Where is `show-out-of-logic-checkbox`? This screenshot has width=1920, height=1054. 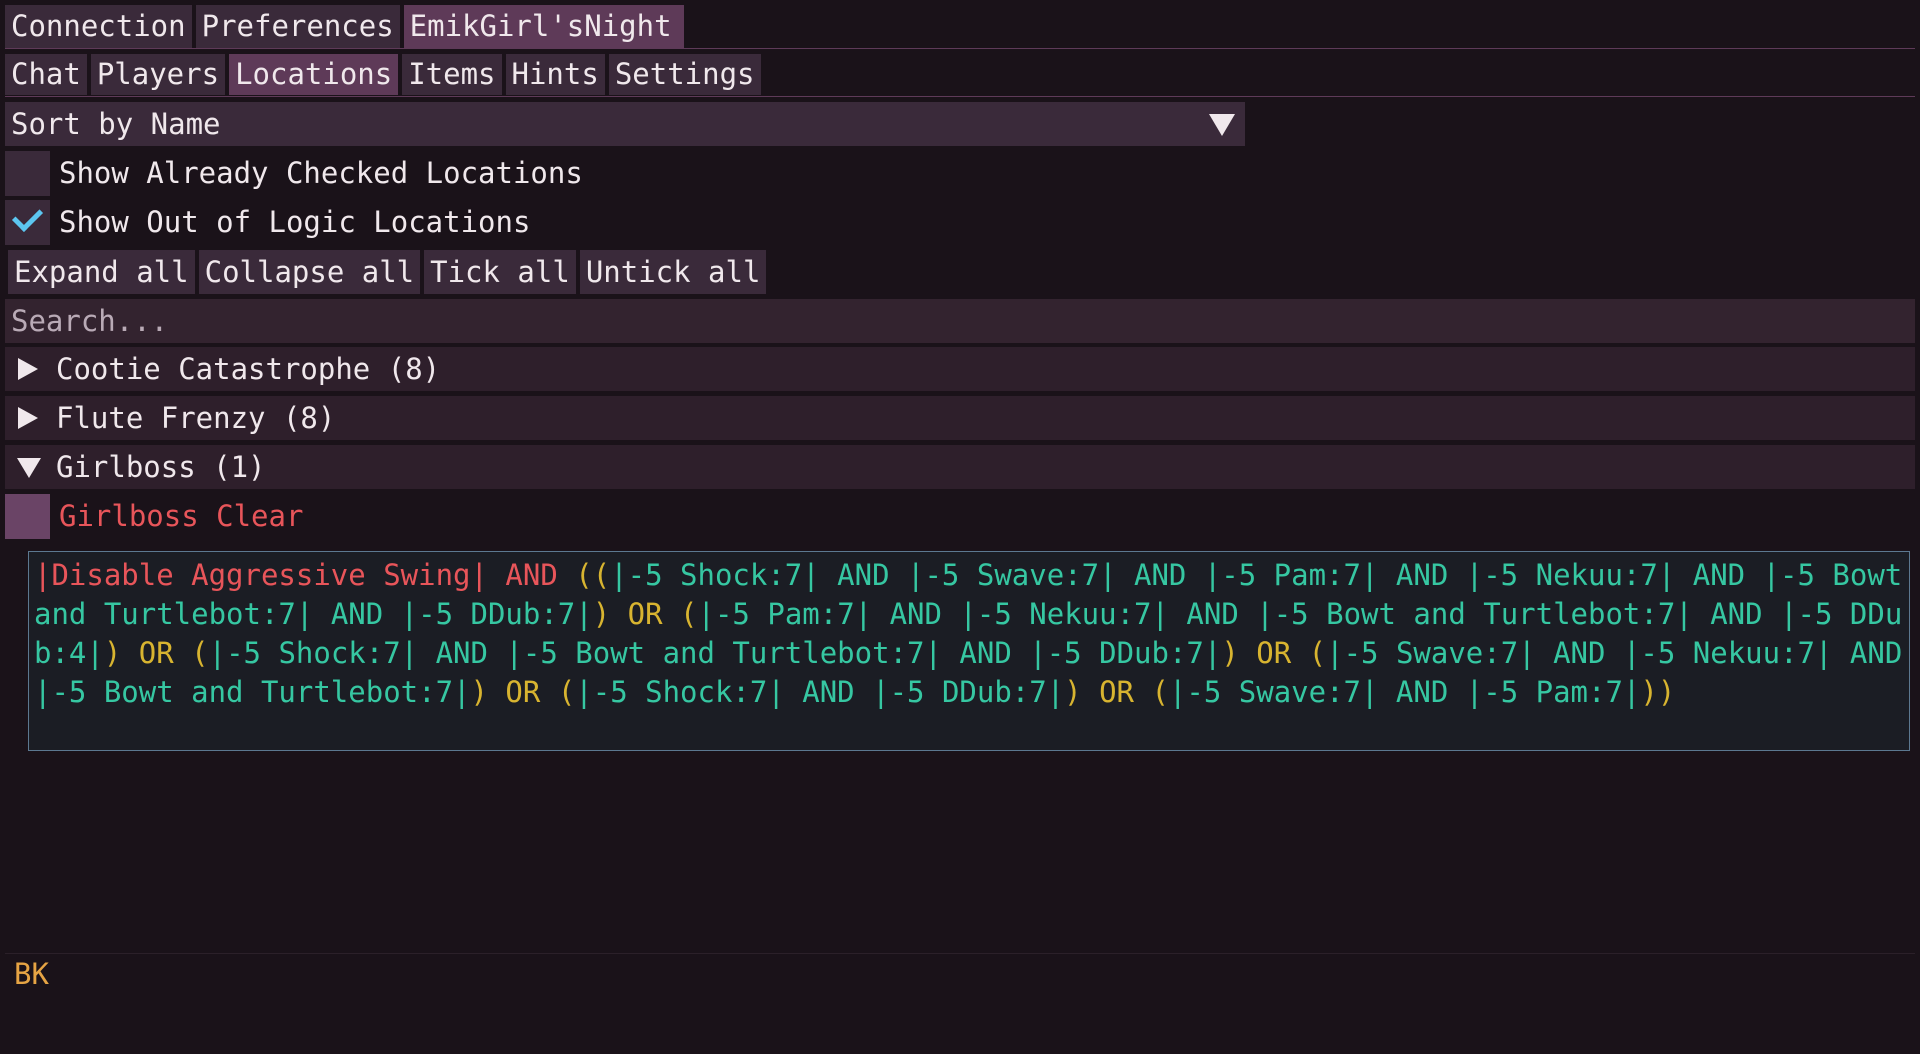
show-out-of-logic-checkbox is located at coordinates (27, 222).